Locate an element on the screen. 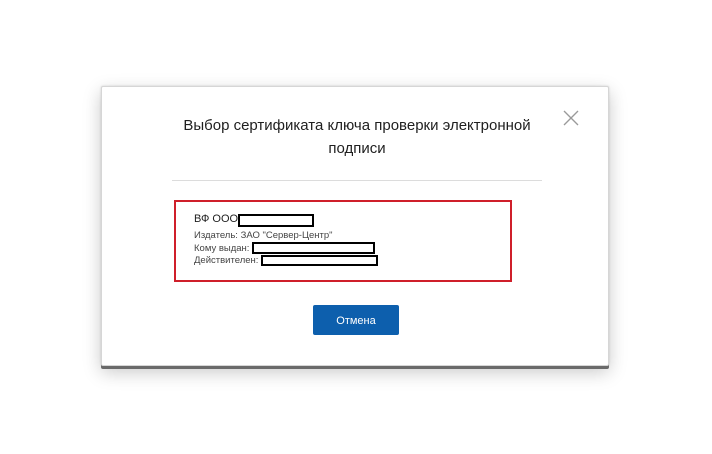 This screenshot has height=454, width=712. certificate-owner: Кому выдан: is located at coordinates (221, 248).